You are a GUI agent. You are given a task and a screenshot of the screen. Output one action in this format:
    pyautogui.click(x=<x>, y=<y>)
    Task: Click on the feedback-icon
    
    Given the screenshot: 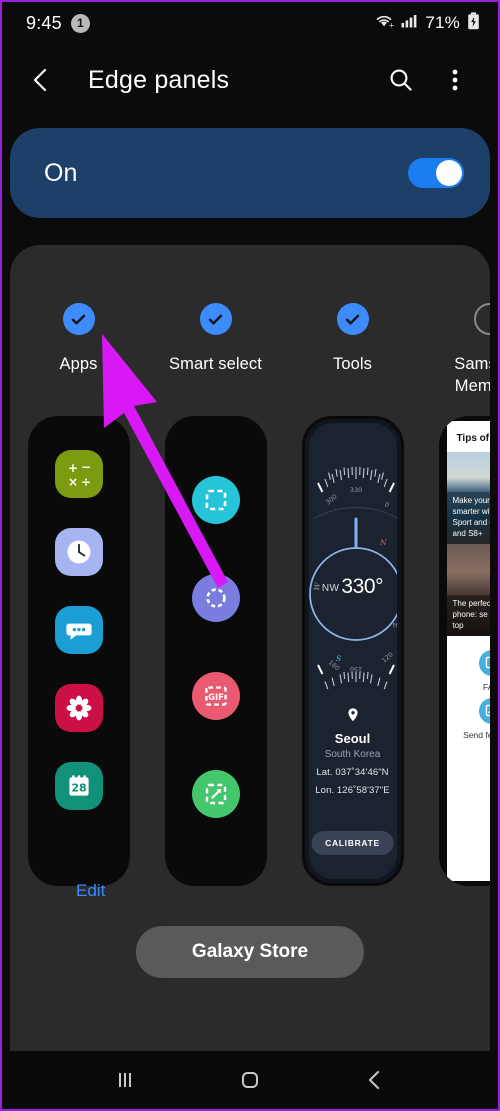 What is the action you would take?
    pyautogui.click(x=484, y=710)
    